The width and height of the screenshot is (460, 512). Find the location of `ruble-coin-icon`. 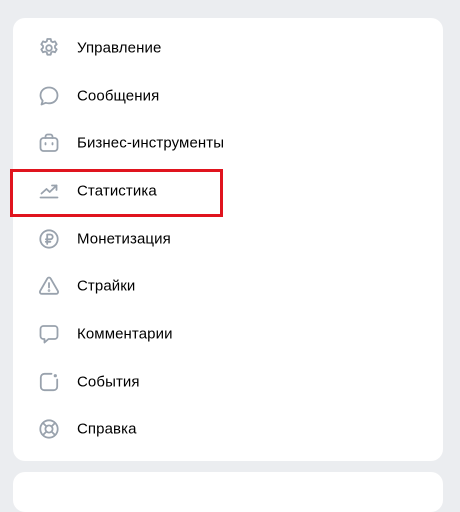

ruble-coin-icon is located at coordinates (49, 239).